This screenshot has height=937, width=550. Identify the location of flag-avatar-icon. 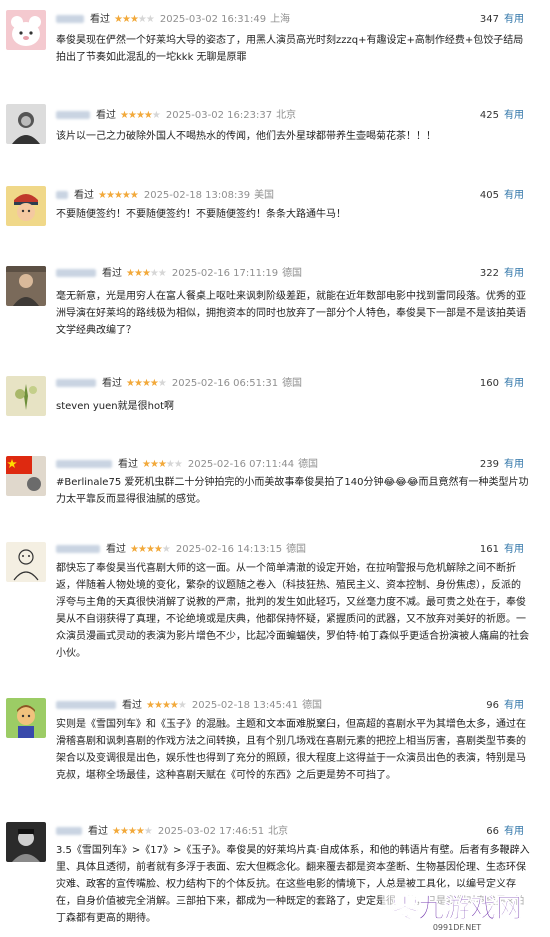
(26, 476).